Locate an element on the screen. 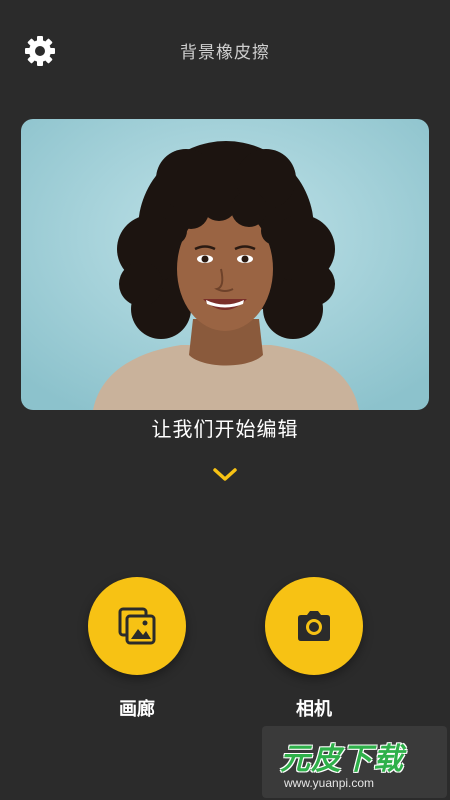  app-title: 背景橡皮擦 is located at coordinates (225, 53).